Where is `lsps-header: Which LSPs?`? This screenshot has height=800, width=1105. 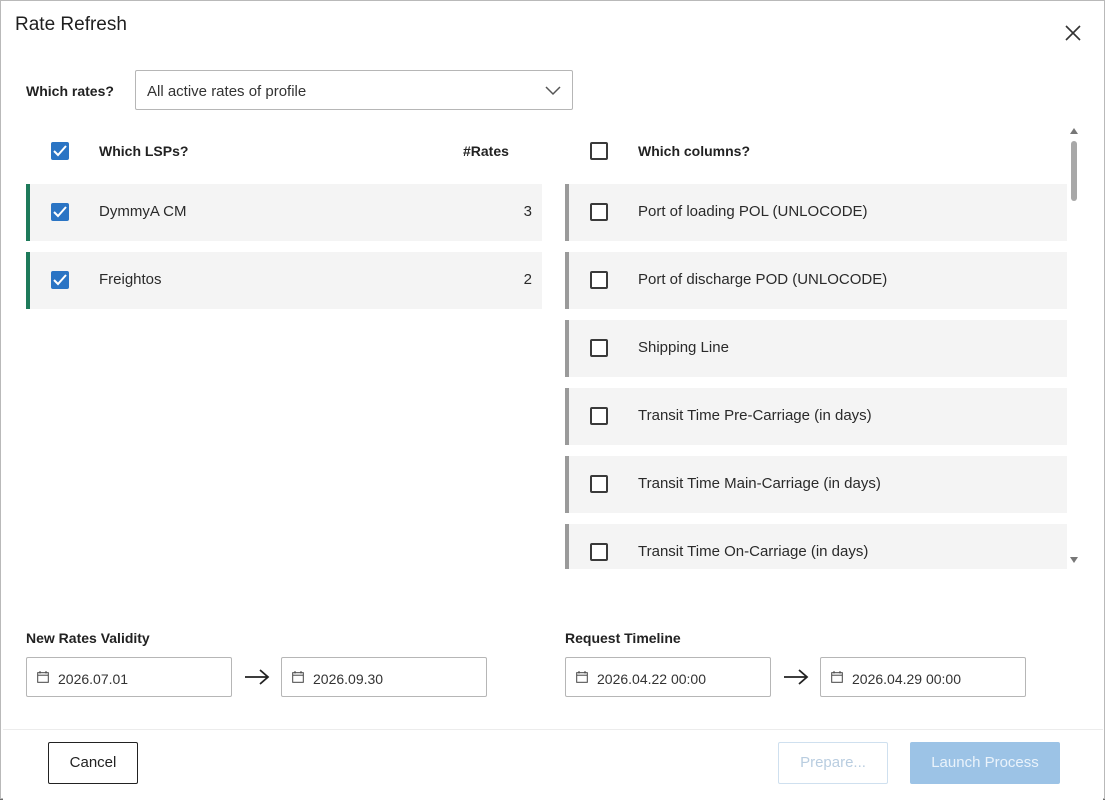
lsps-header: Which LSPs? is located at coordinates (144, 151).